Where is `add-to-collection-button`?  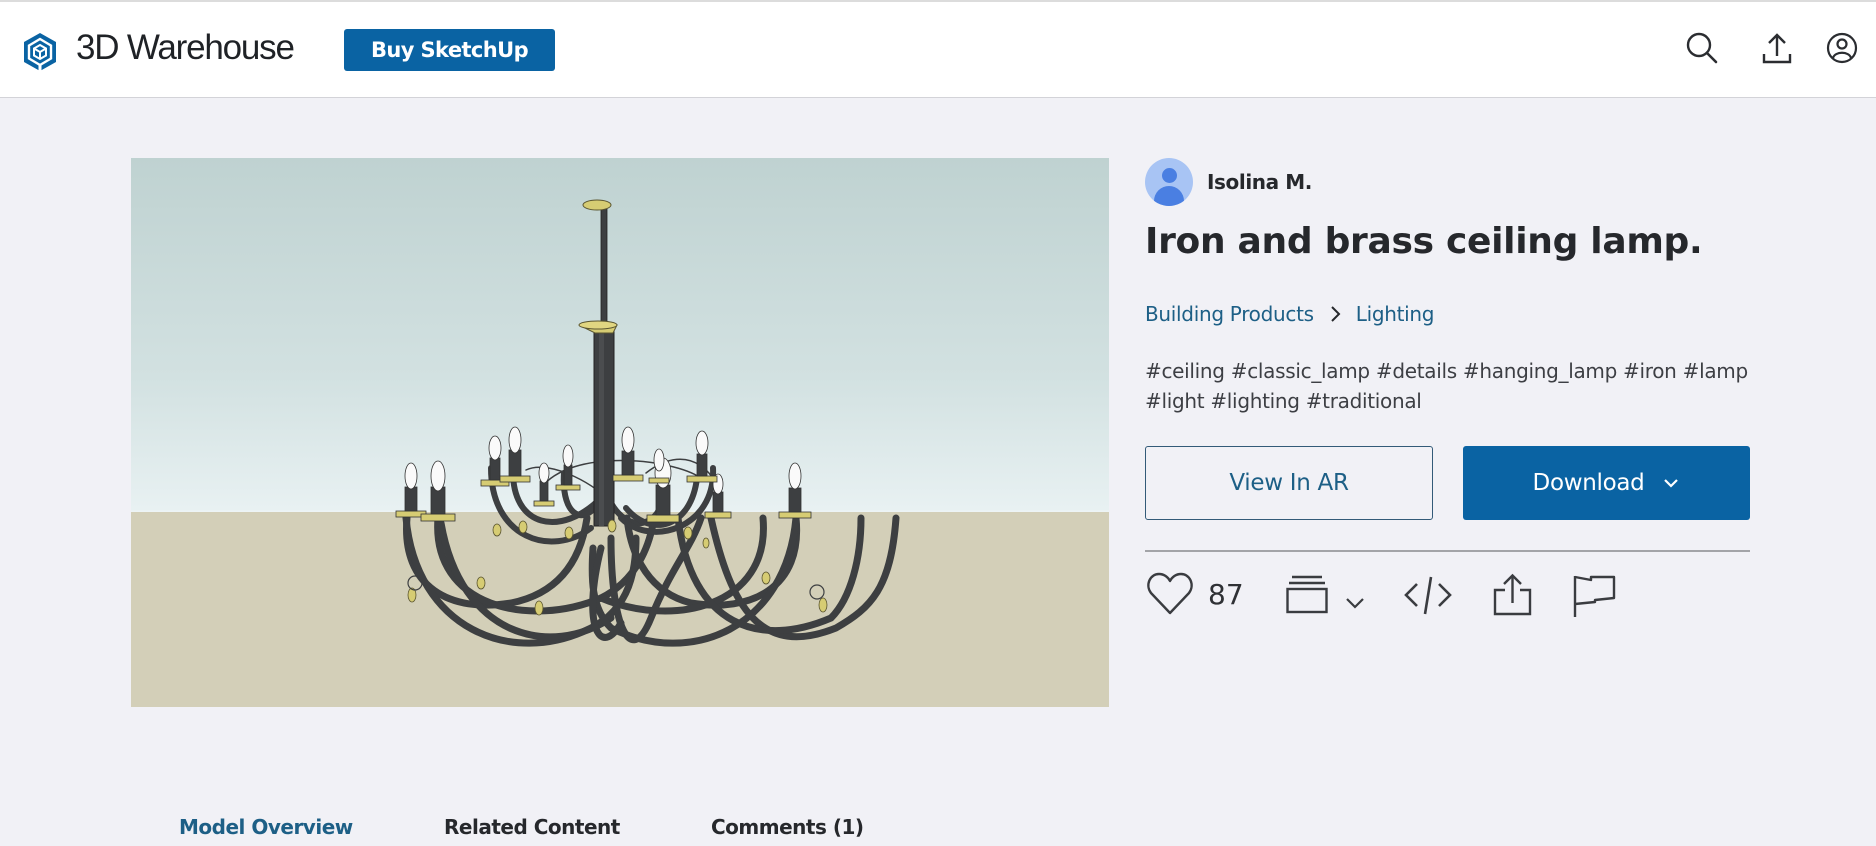
add-to-collection-button is located at coordinates (1326, 594).